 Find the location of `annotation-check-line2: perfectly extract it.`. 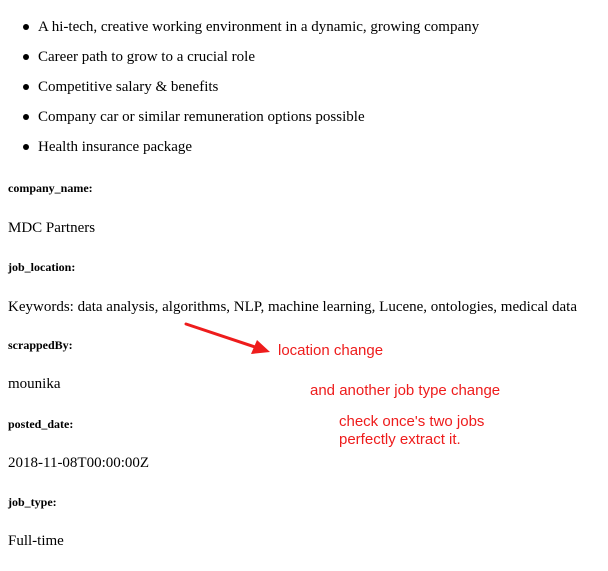

annotation-check-line2: perfectly extract it. is located at coordinates (400, 439).